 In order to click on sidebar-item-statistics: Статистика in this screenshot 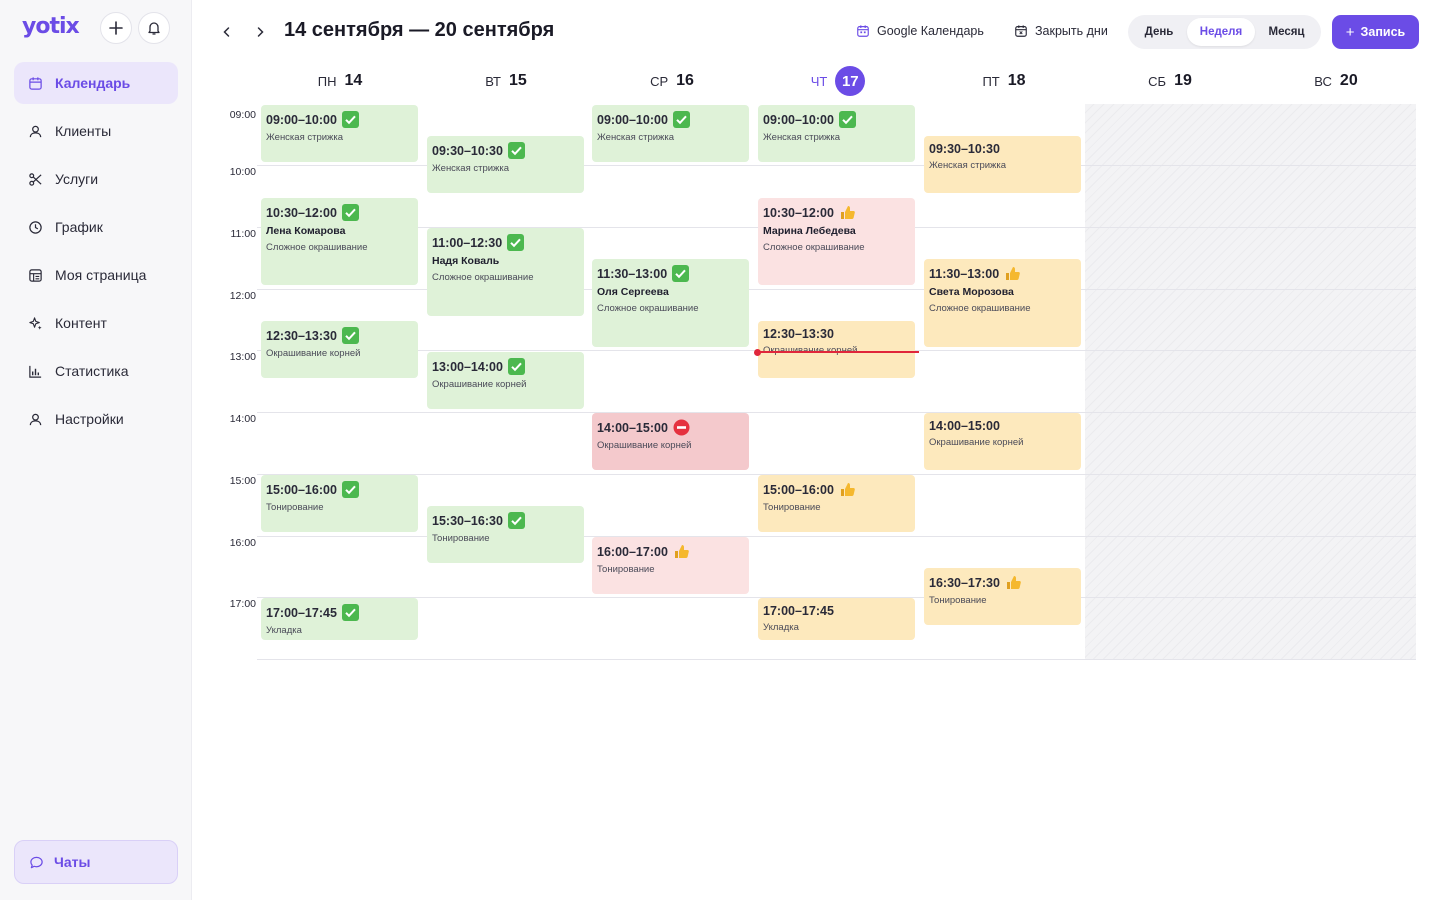, I will do `click(96, 371)`.